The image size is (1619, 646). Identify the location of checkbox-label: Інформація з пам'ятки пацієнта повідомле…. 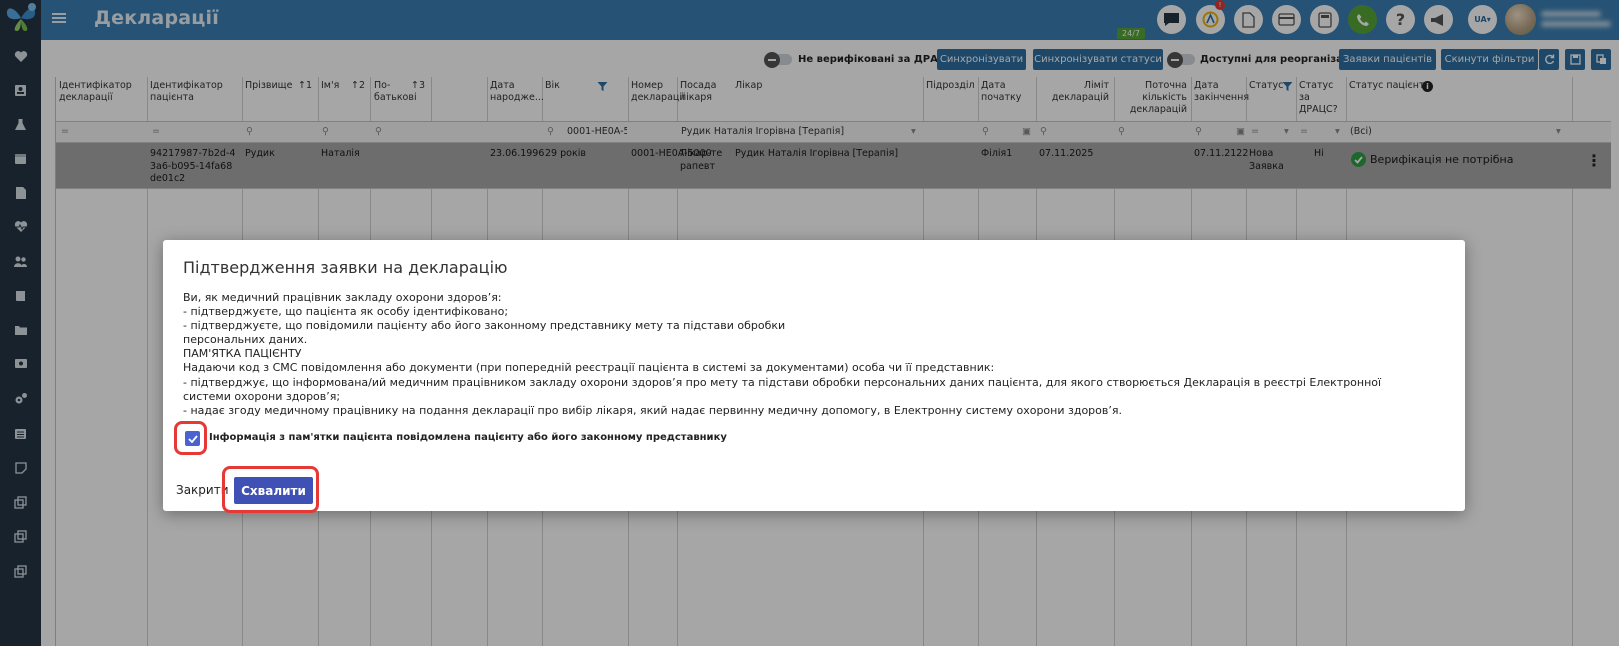
(468, 437).